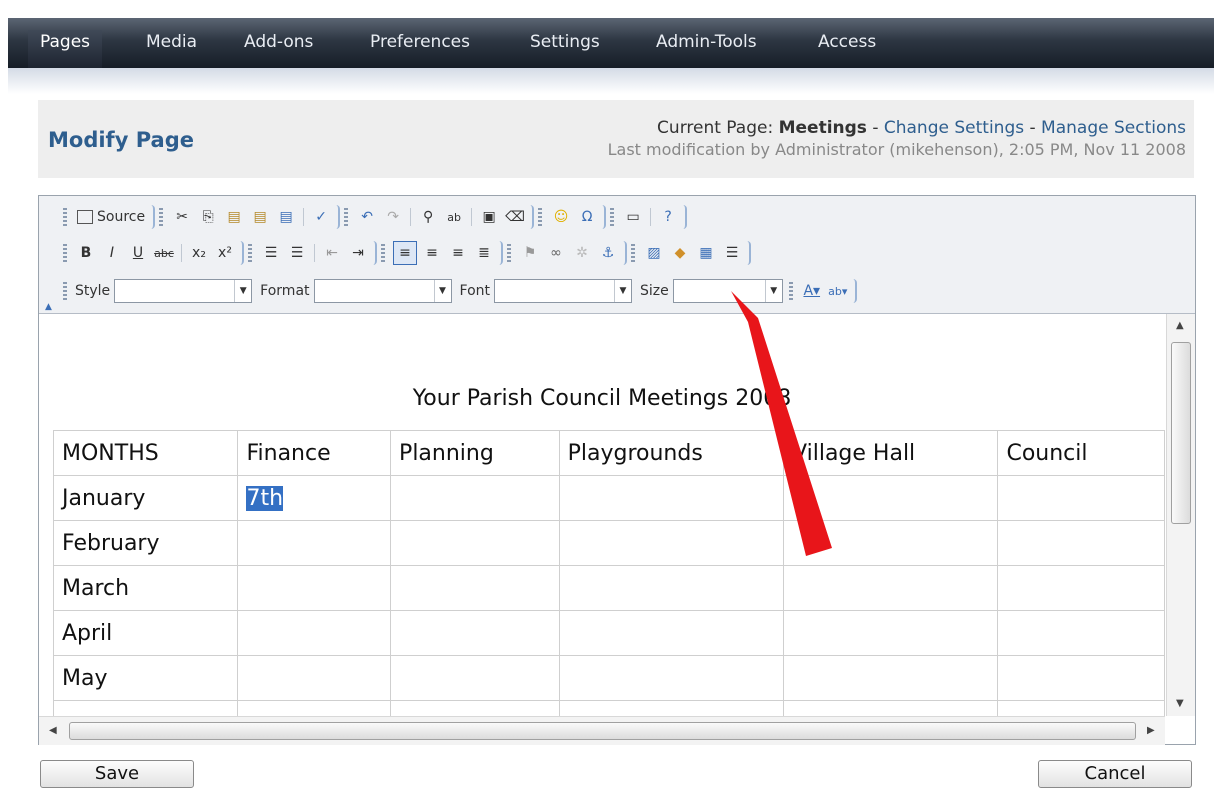 The width and height of the screenshot is (1214, 788). What do you see at coordinates (432, 253) in the screenshot?
I see `align-center-icon: ≡` at bounding box center [432, 253].